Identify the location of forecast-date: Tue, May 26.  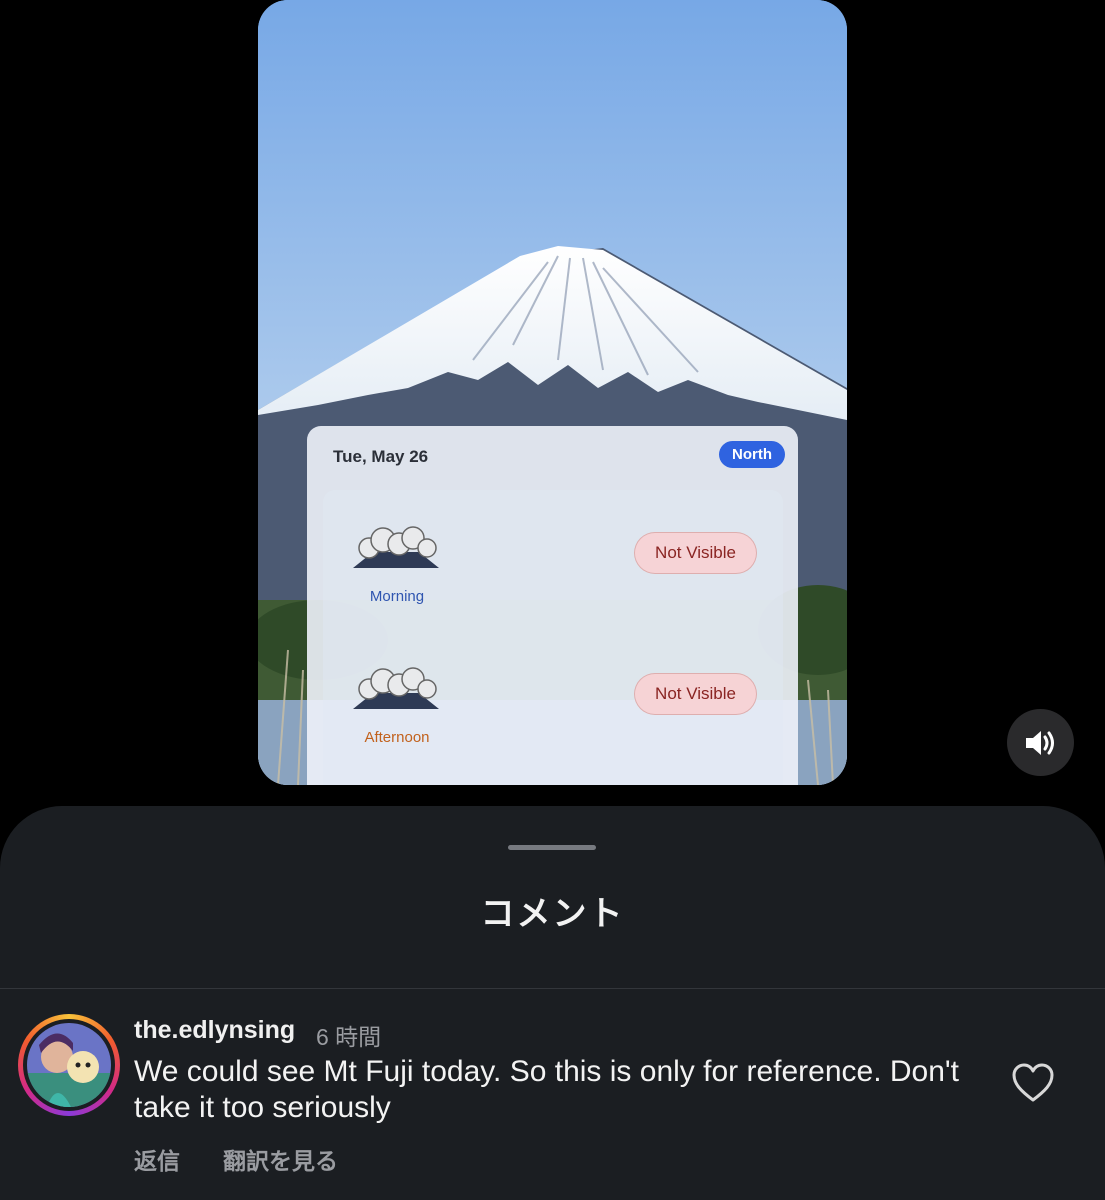
(381, 456).